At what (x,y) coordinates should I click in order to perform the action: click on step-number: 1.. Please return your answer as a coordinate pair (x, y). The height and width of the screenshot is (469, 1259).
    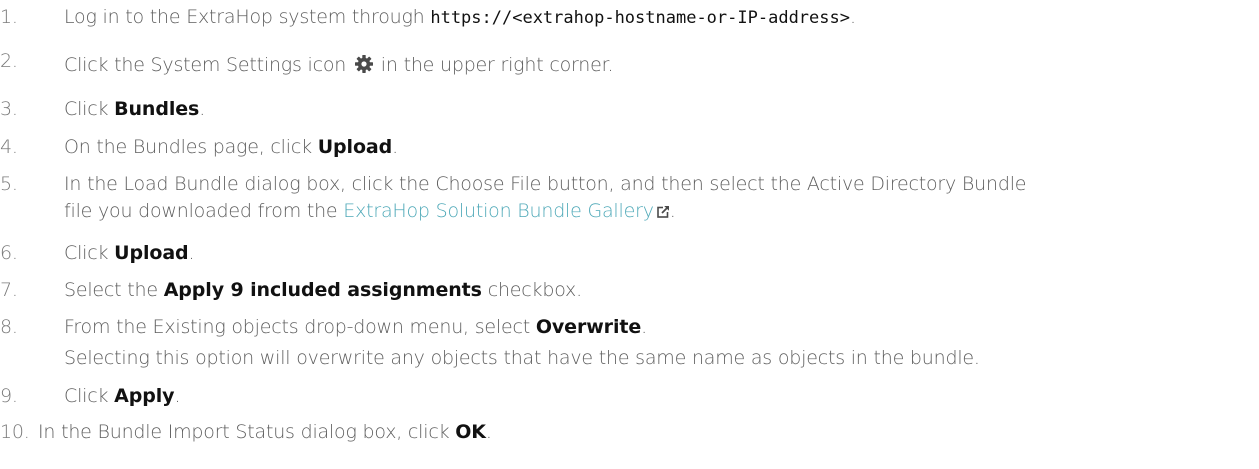
    Looking at the image, I should click on (9, 17).